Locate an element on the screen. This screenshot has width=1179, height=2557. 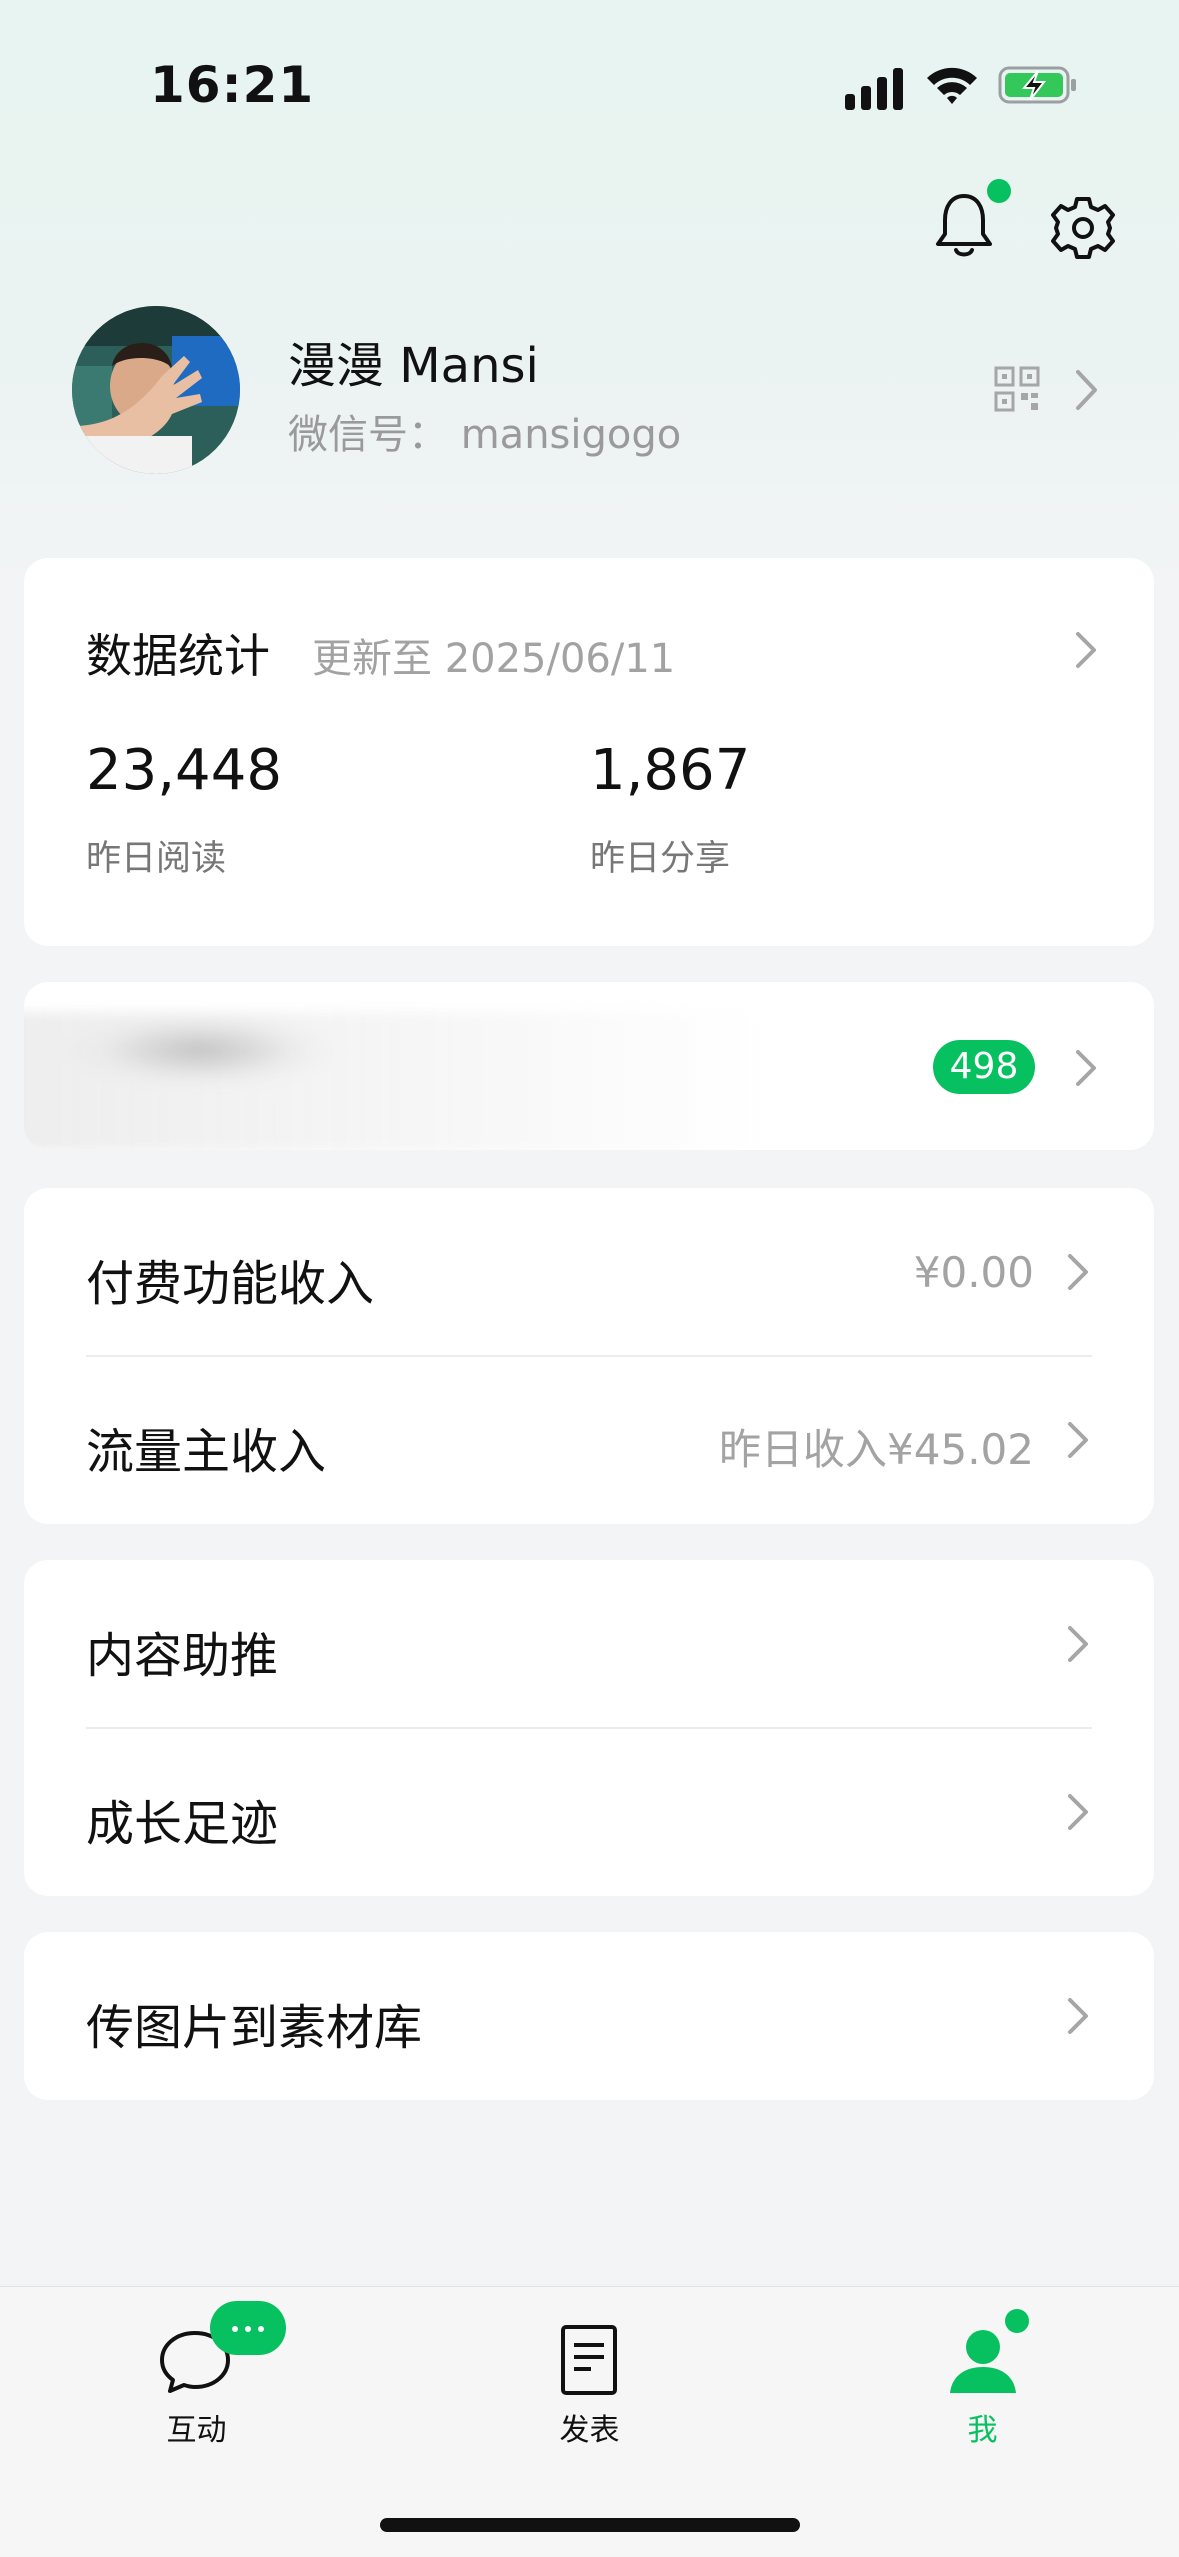
stat-value-shares: 1,867 is located at coordinates (670, 770).